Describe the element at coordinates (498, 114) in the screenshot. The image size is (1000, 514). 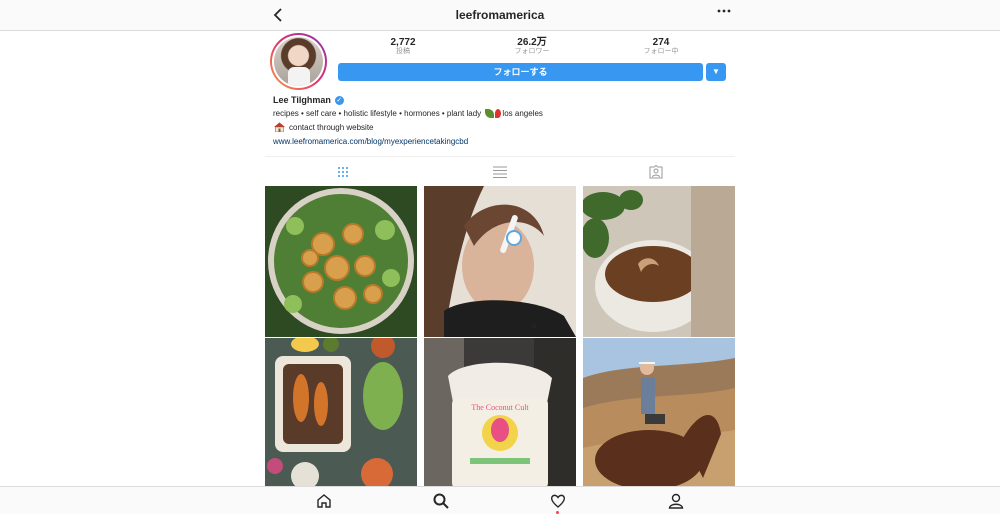
I see `pin-emoji-icon` at that location.